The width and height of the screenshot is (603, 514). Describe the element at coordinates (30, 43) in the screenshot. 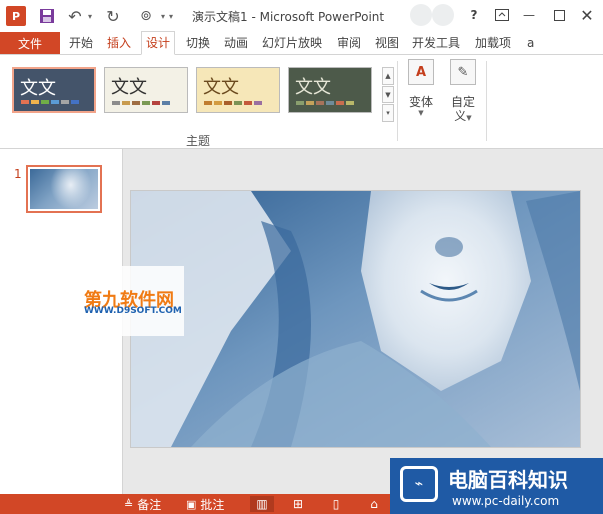

I see `tab-file: 文件` at that location.